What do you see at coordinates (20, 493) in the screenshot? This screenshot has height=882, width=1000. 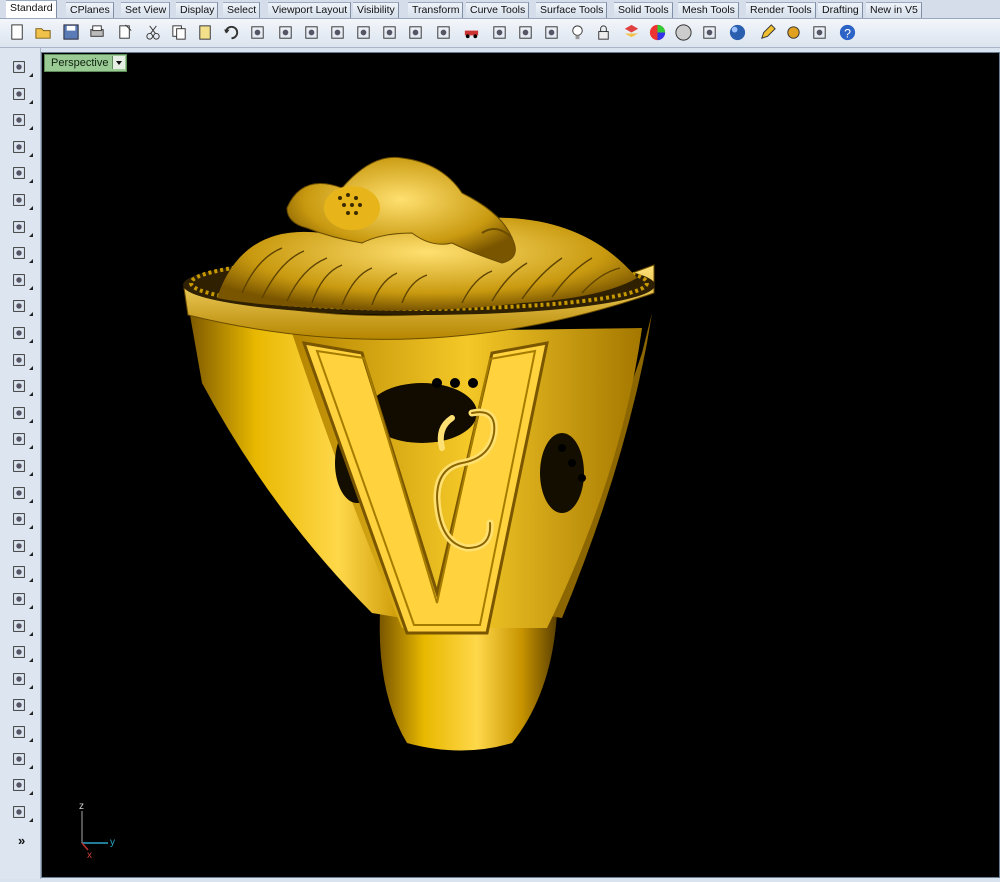 I see `gear-puzzle-icon` at bounding box center [20, 493].